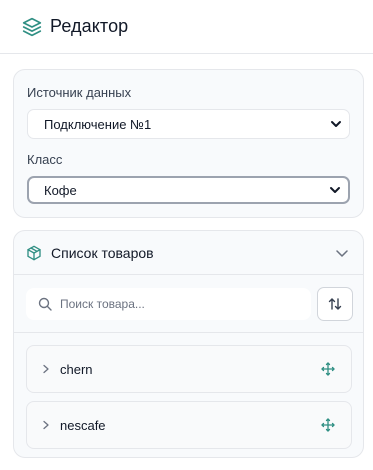  Describe the element at coordinates (186, 27) in the screenshot. I see `app-header: Редактор` at that location.